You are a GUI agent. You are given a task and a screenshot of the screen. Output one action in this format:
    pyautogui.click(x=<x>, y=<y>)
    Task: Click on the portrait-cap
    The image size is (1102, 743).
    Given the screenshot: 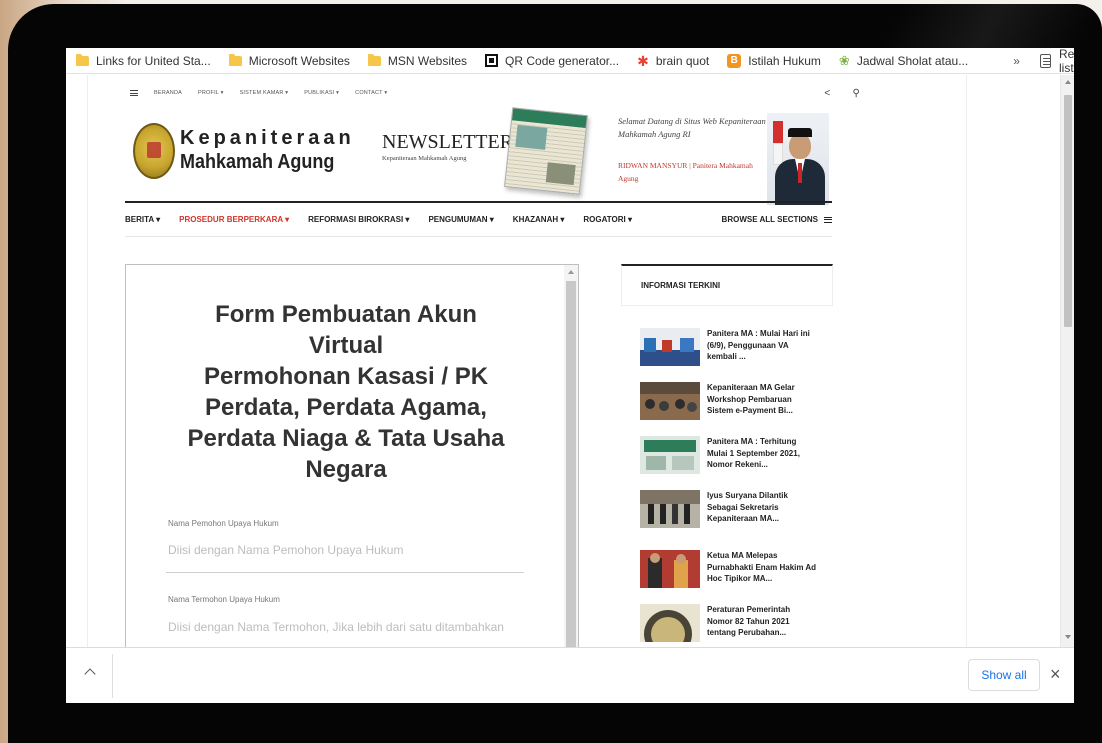 What is the action you would take?
    pyautogui.click(x=800, y=132)
    